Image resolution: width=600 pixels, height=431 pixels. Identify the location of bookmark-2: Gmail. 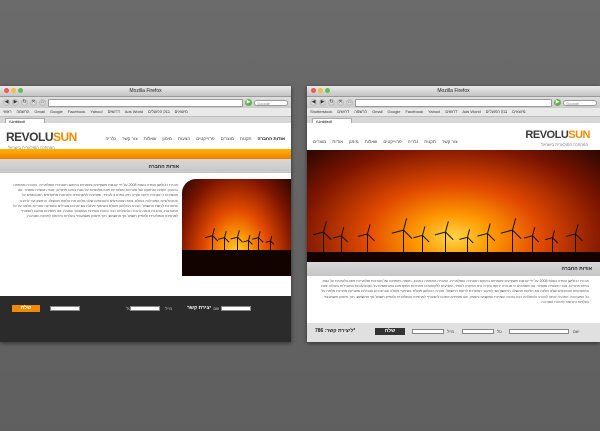
(39, 112).